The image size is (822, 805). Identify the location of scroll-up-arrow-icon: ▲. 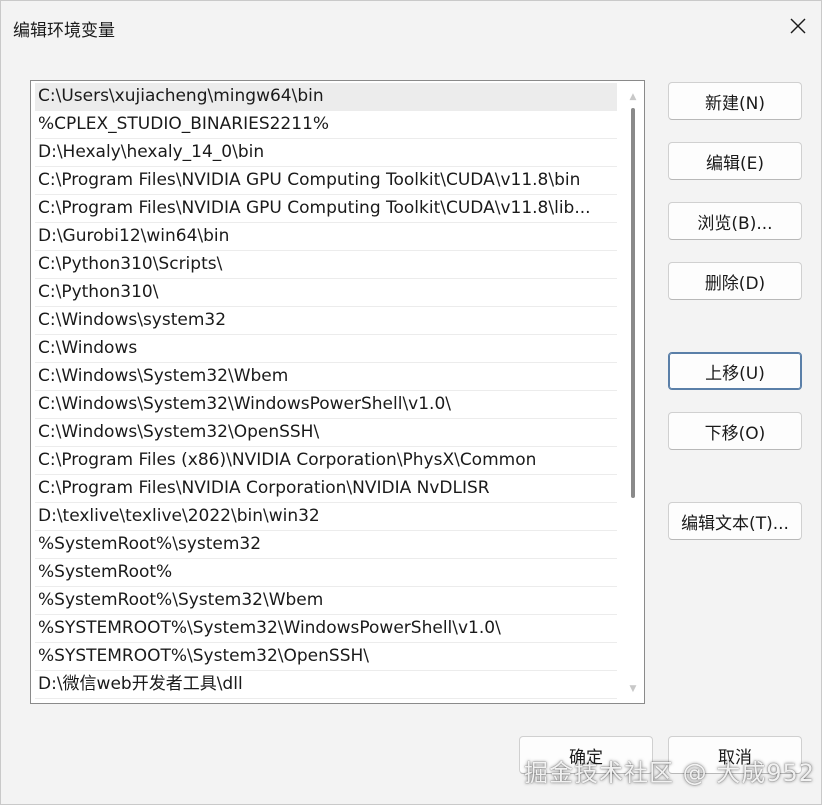
(633, 97).